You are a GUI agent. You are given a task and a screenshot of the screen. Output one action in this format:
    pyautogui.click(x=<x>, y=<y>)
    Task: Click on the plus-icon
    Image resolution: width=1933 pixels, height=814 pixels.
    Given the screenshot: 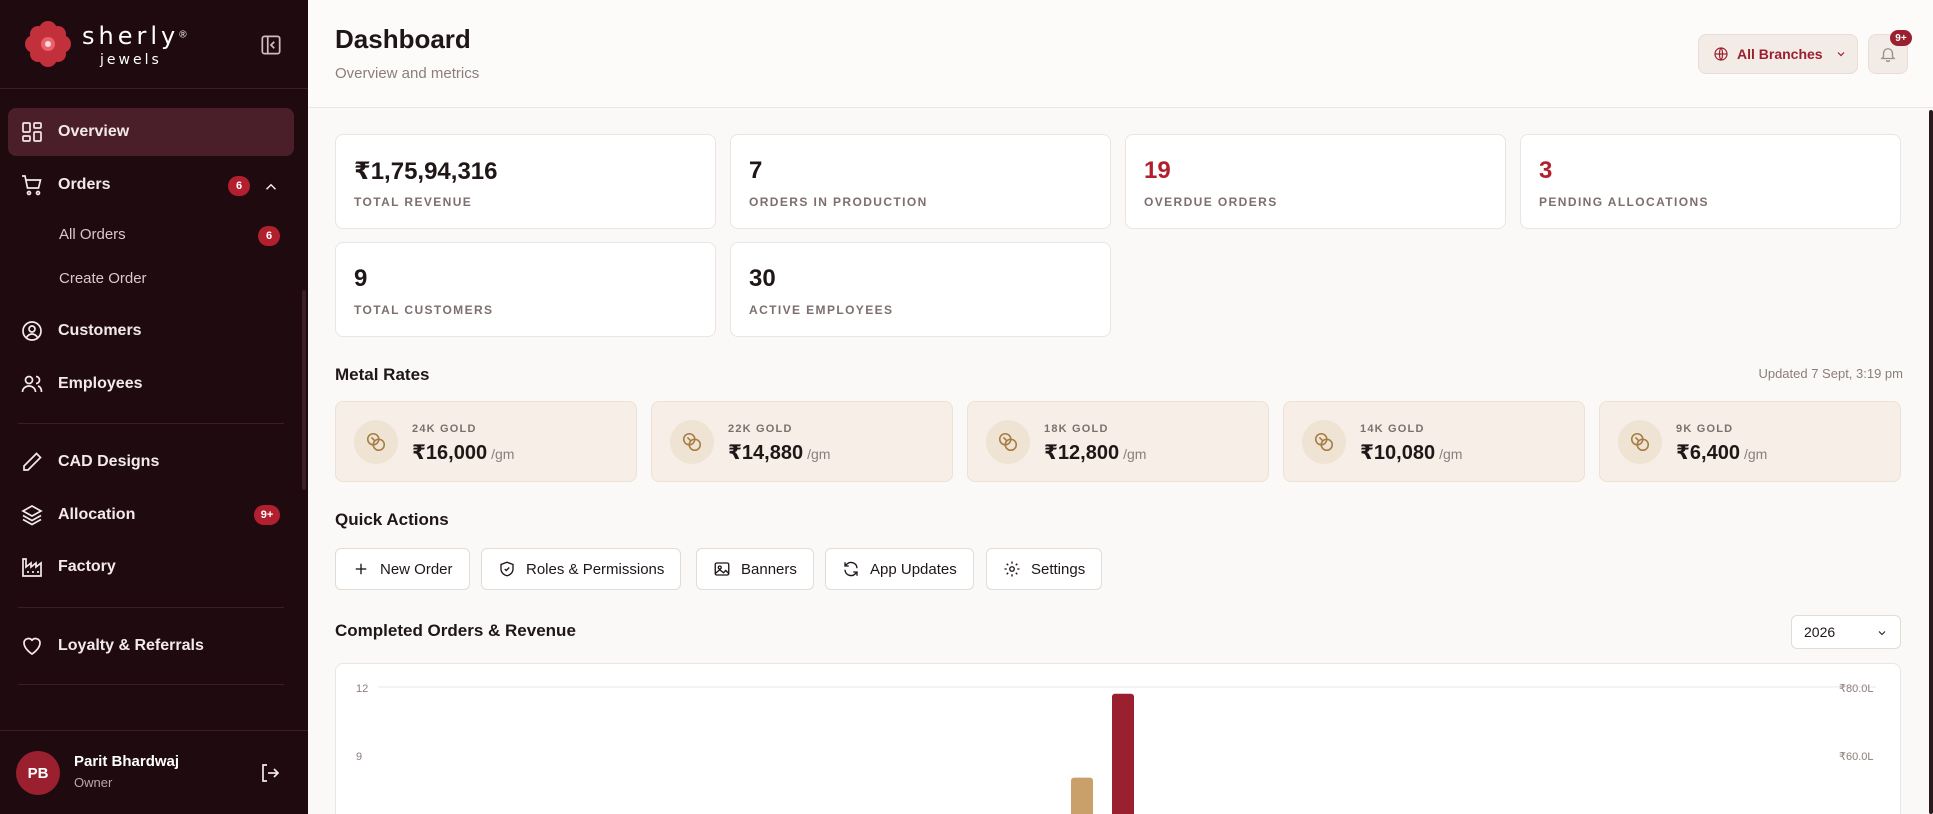 What is the action you would take?
    pyautogui.click(x=361, y=569)
    